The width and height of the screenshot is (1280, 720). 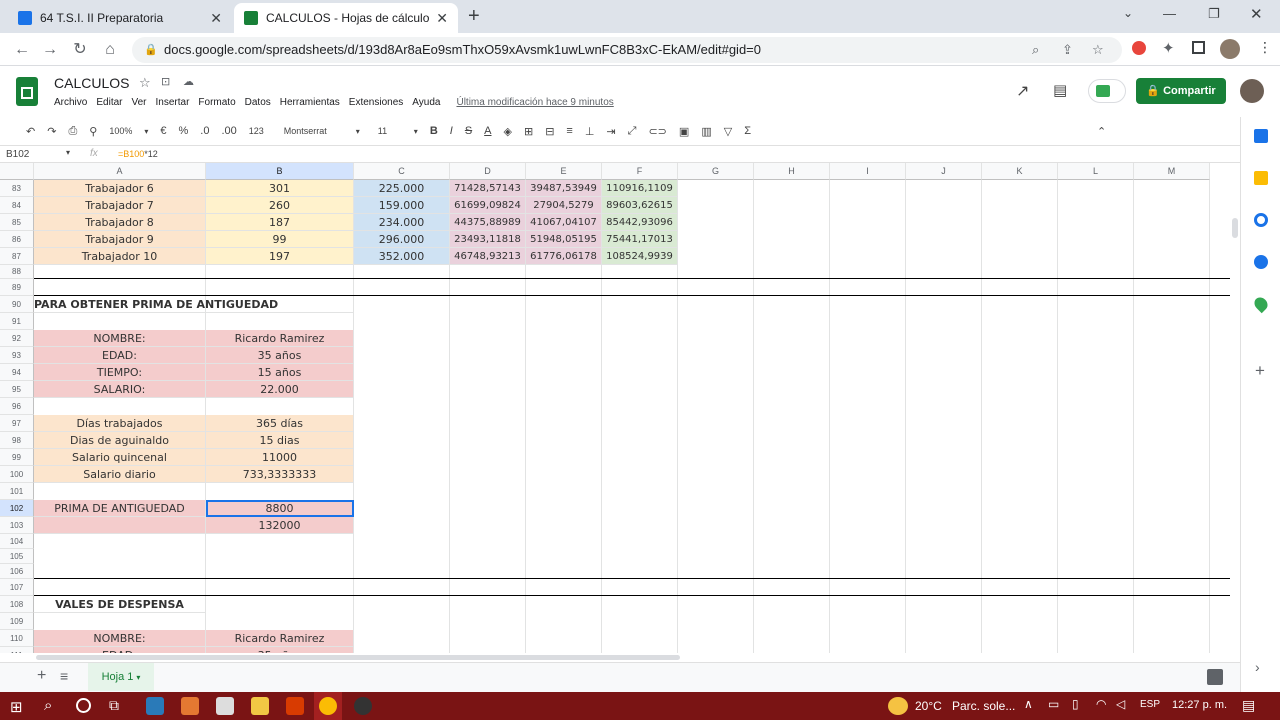 I want to click on column-header: H, so click(x=792, y=171).